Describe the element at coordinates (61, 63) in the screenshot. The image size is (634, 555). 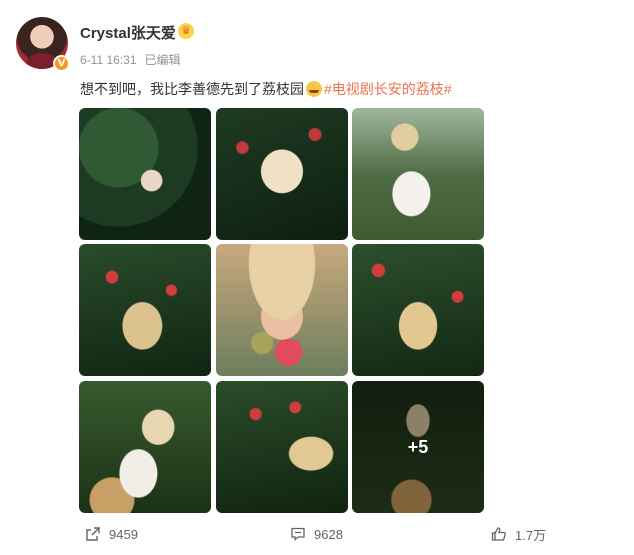
I see `verified-v-icon: V` at that location.